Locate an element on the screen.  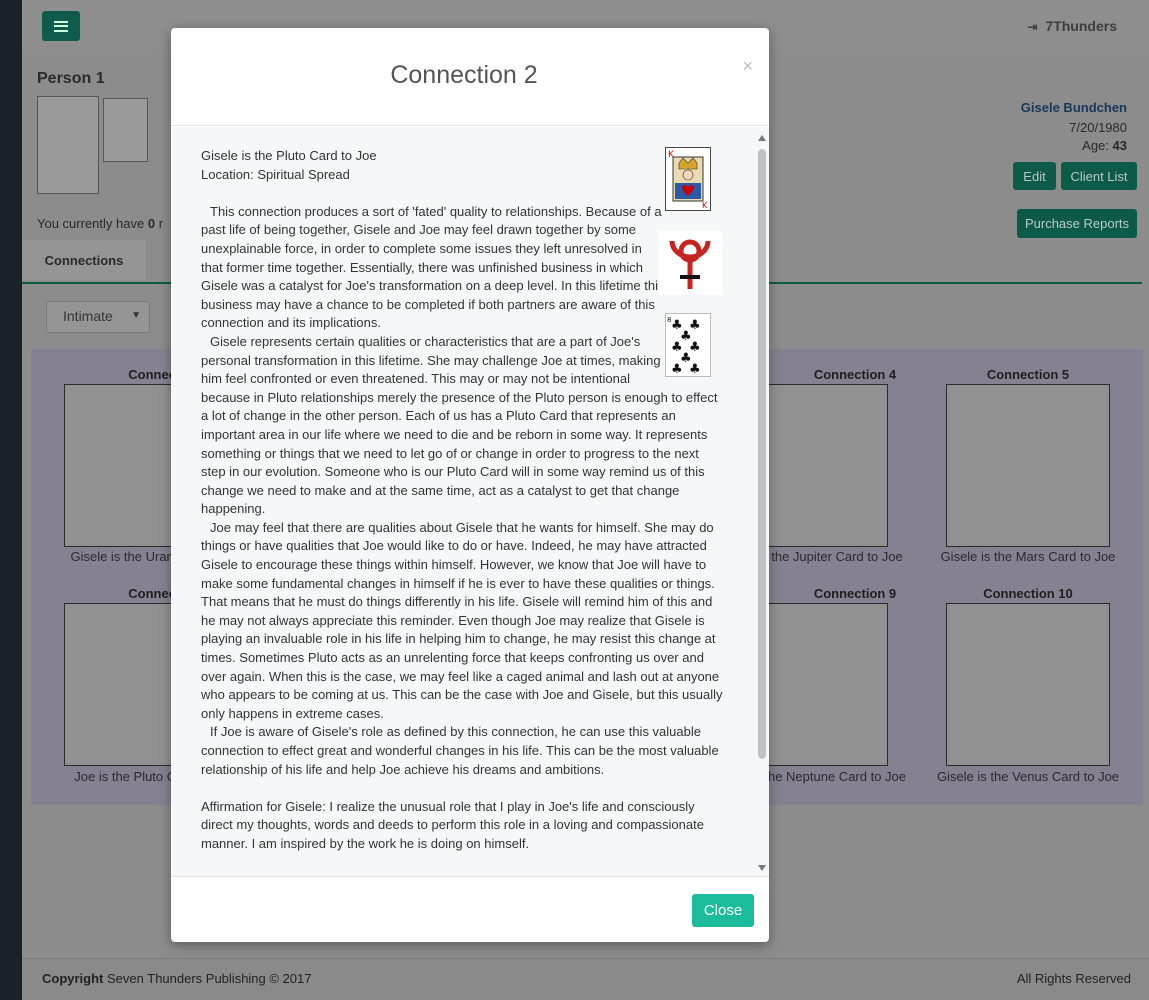
scroll-up-arrow-icon is located at coordinates (762, 138).